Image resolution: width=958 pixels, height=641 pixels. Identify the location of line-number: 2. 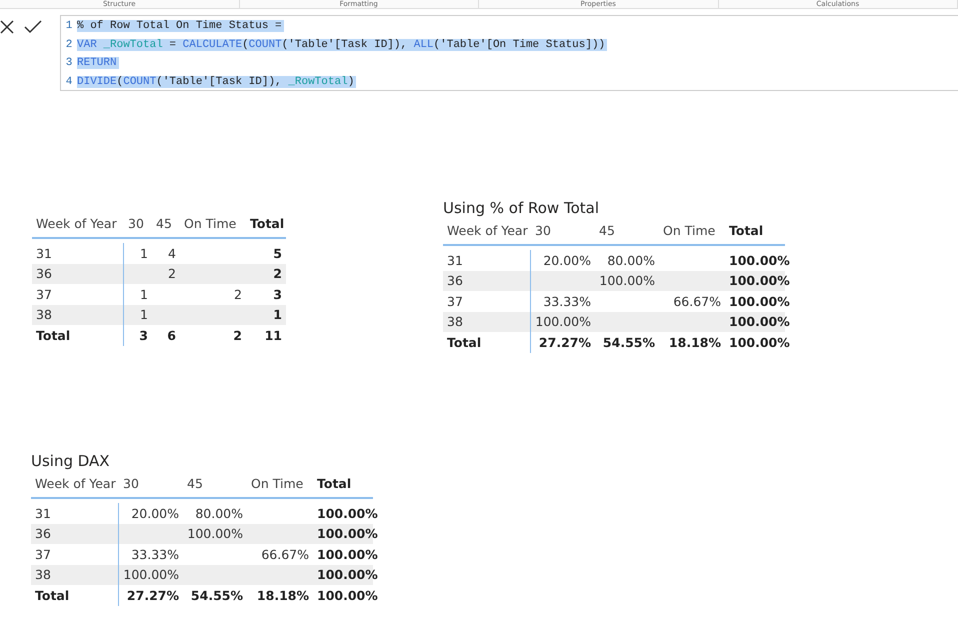
(69, 44).